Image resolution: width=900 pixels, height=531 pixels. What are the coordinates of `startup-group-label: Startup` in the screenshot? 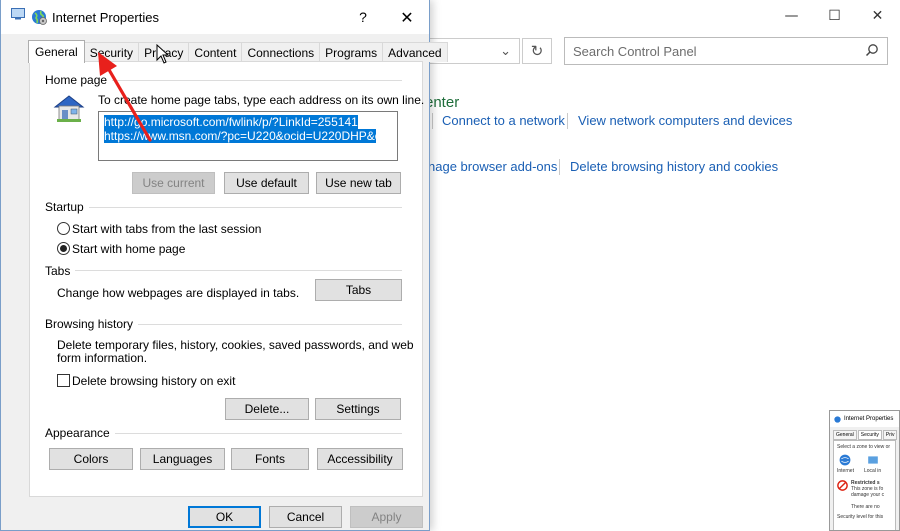 It's located at (67, 207).